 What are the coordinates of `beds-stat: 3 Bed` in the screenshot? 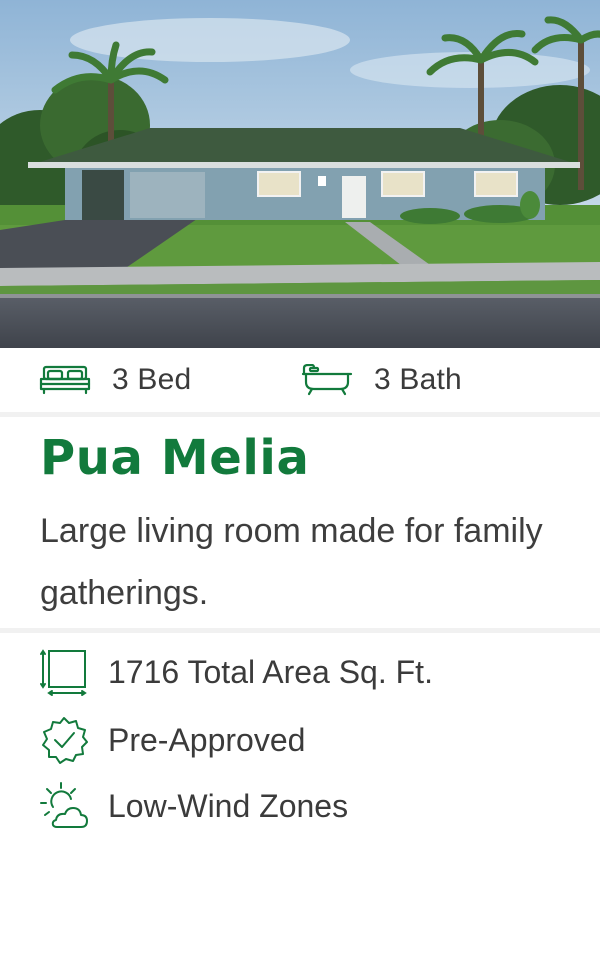 It's located at (114, 380).